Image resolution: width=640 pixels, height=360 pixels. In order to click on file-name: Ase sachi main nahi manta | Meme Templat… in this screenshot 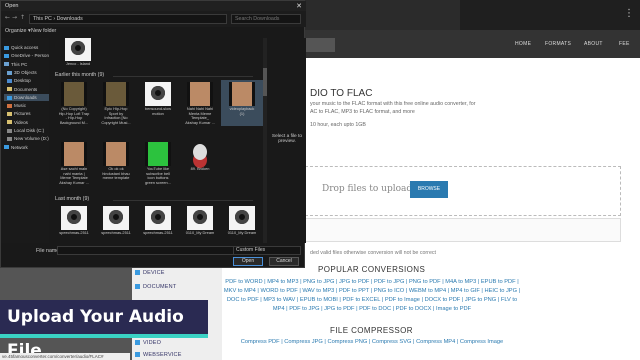, I will do `click(74, 175)`.